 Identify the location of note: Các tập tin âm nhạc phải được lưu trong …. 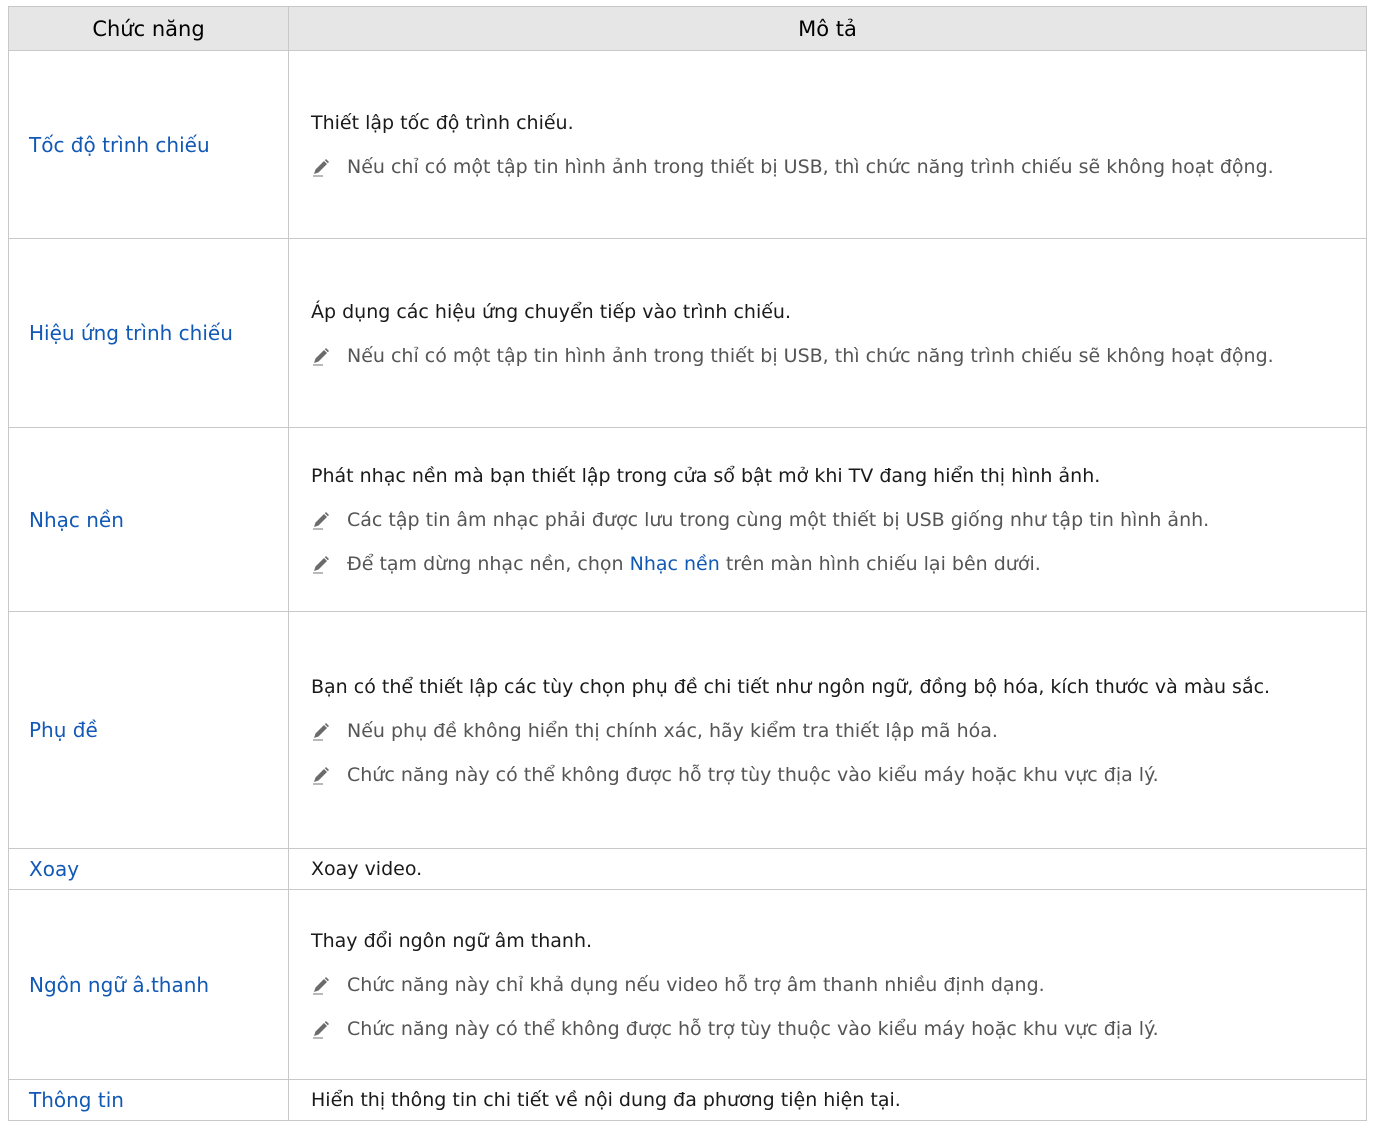
(823, 520).